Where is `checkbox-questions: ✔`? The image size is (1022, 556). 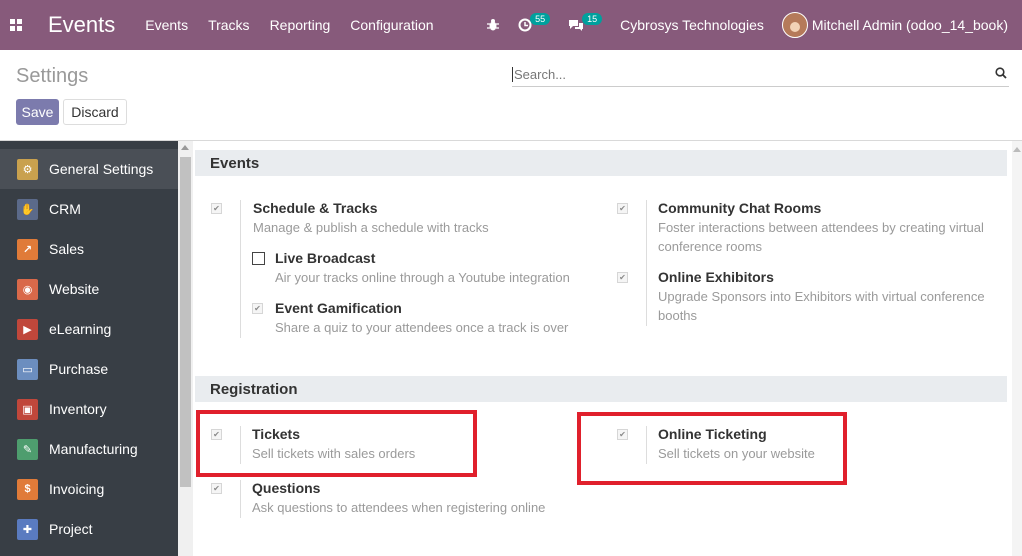 checkbox-questions: ✔ is located at coordinates (216, 488).